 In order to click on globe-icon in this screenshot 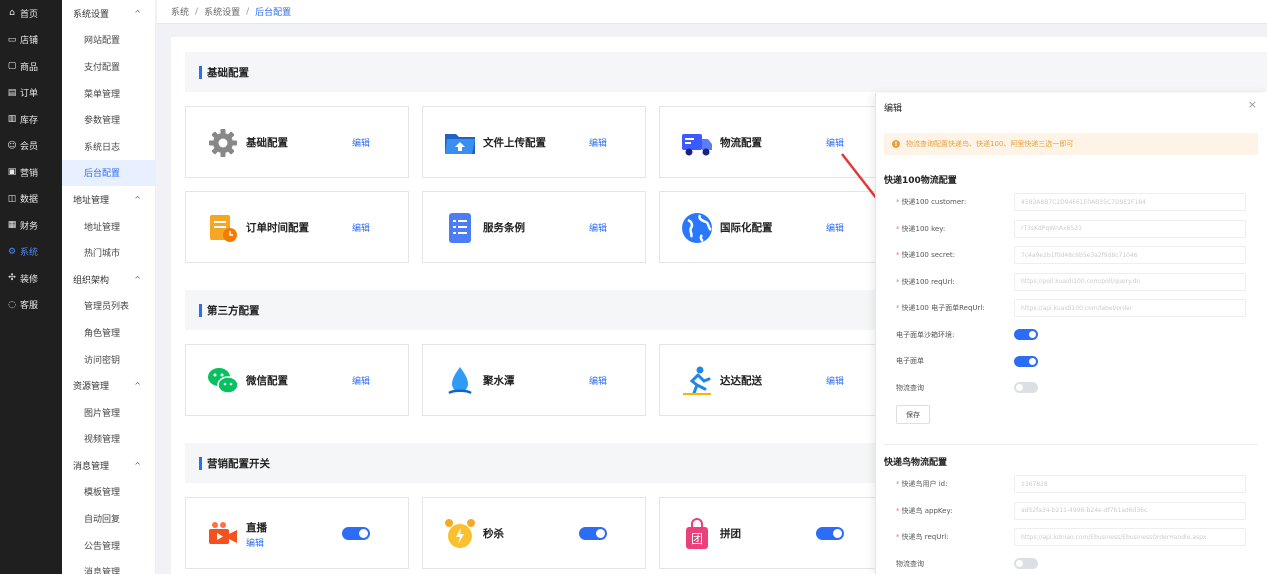, I will do `click(697, 228)`.